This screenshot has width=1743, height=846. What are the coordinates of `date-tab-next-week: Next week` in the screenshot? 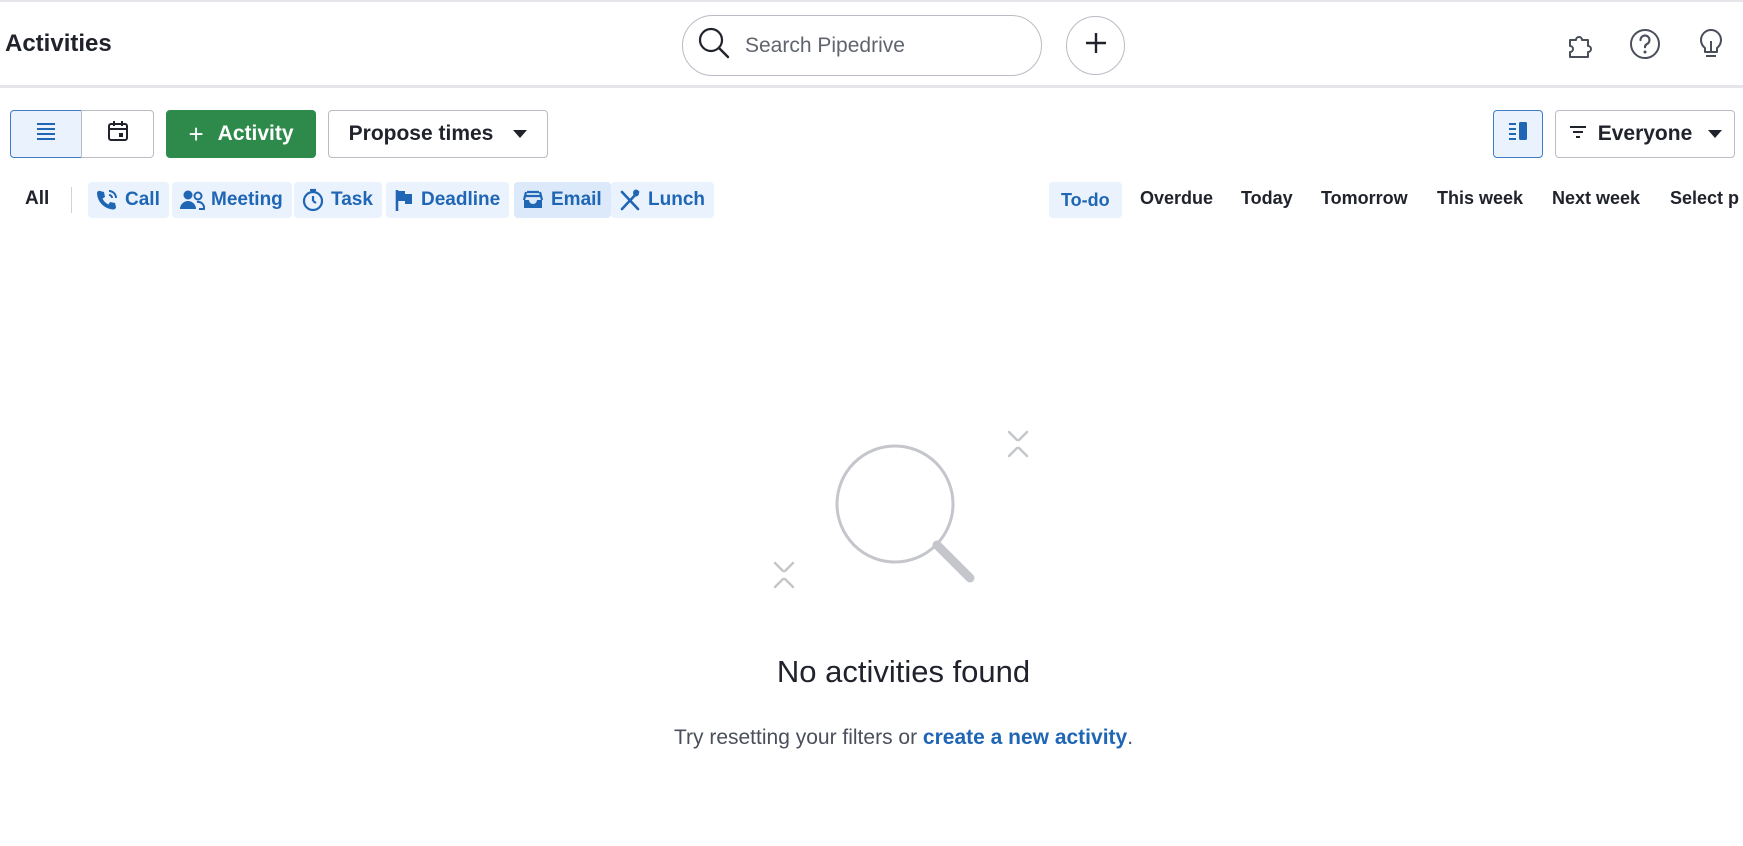 It's located at (1596, 198).